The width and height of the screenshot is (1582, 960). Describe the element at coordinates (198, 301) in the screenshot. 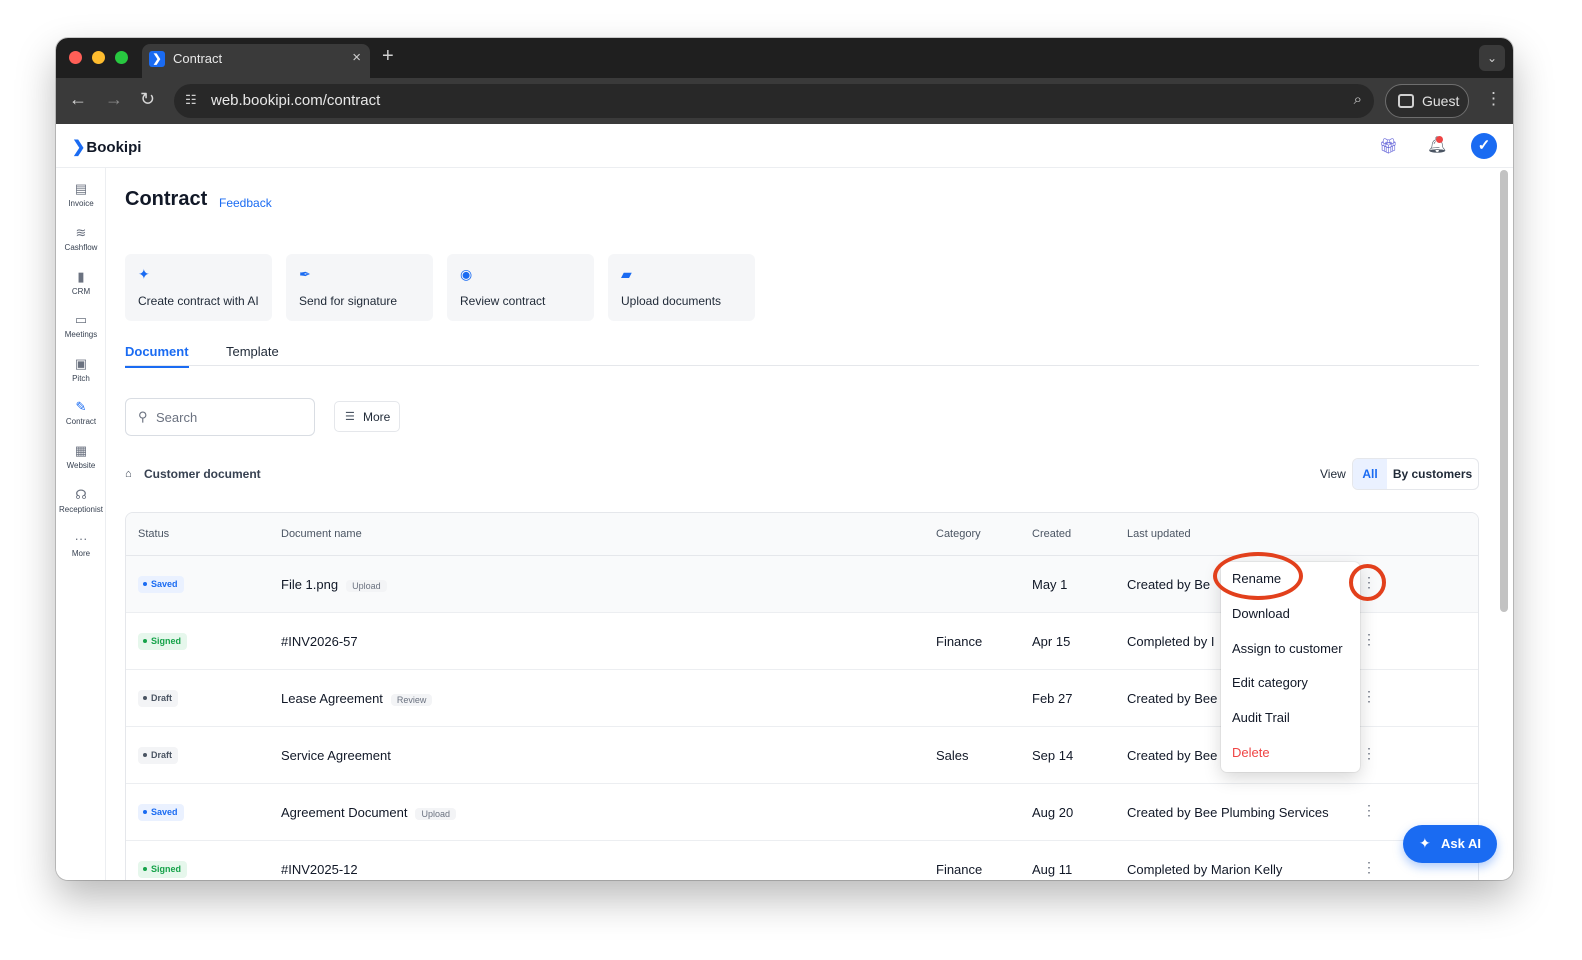

I see `action-label: Create contract with AI` at that location.